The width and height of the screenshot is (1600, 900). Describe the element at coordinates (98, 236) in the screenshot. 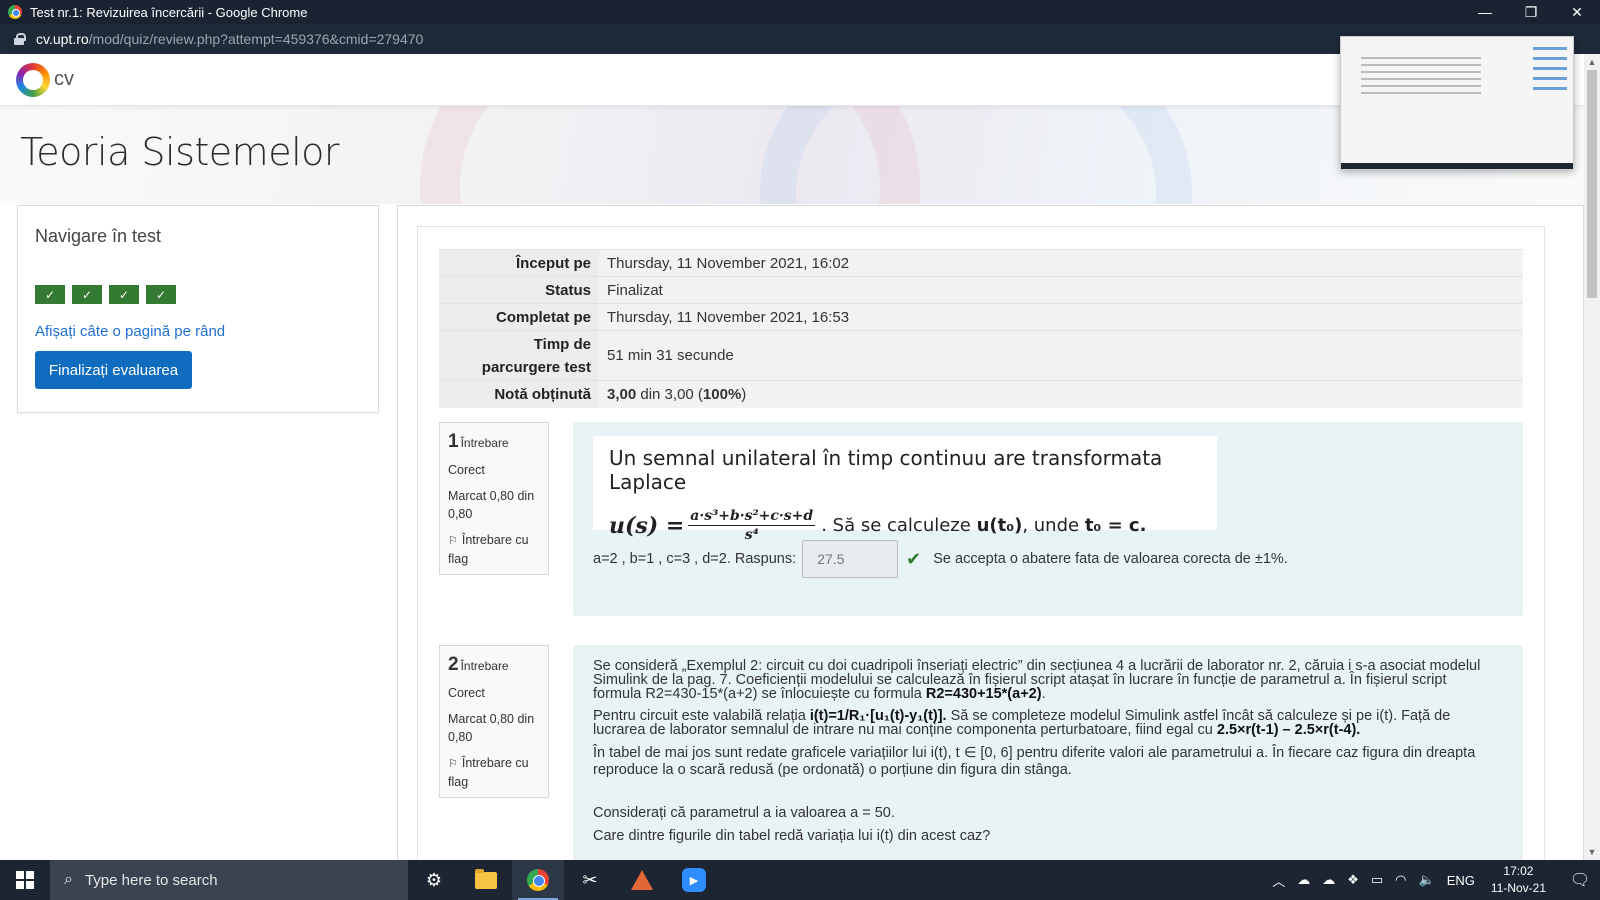

I see `quiz-navigation-title: Navigare în test` at that location.